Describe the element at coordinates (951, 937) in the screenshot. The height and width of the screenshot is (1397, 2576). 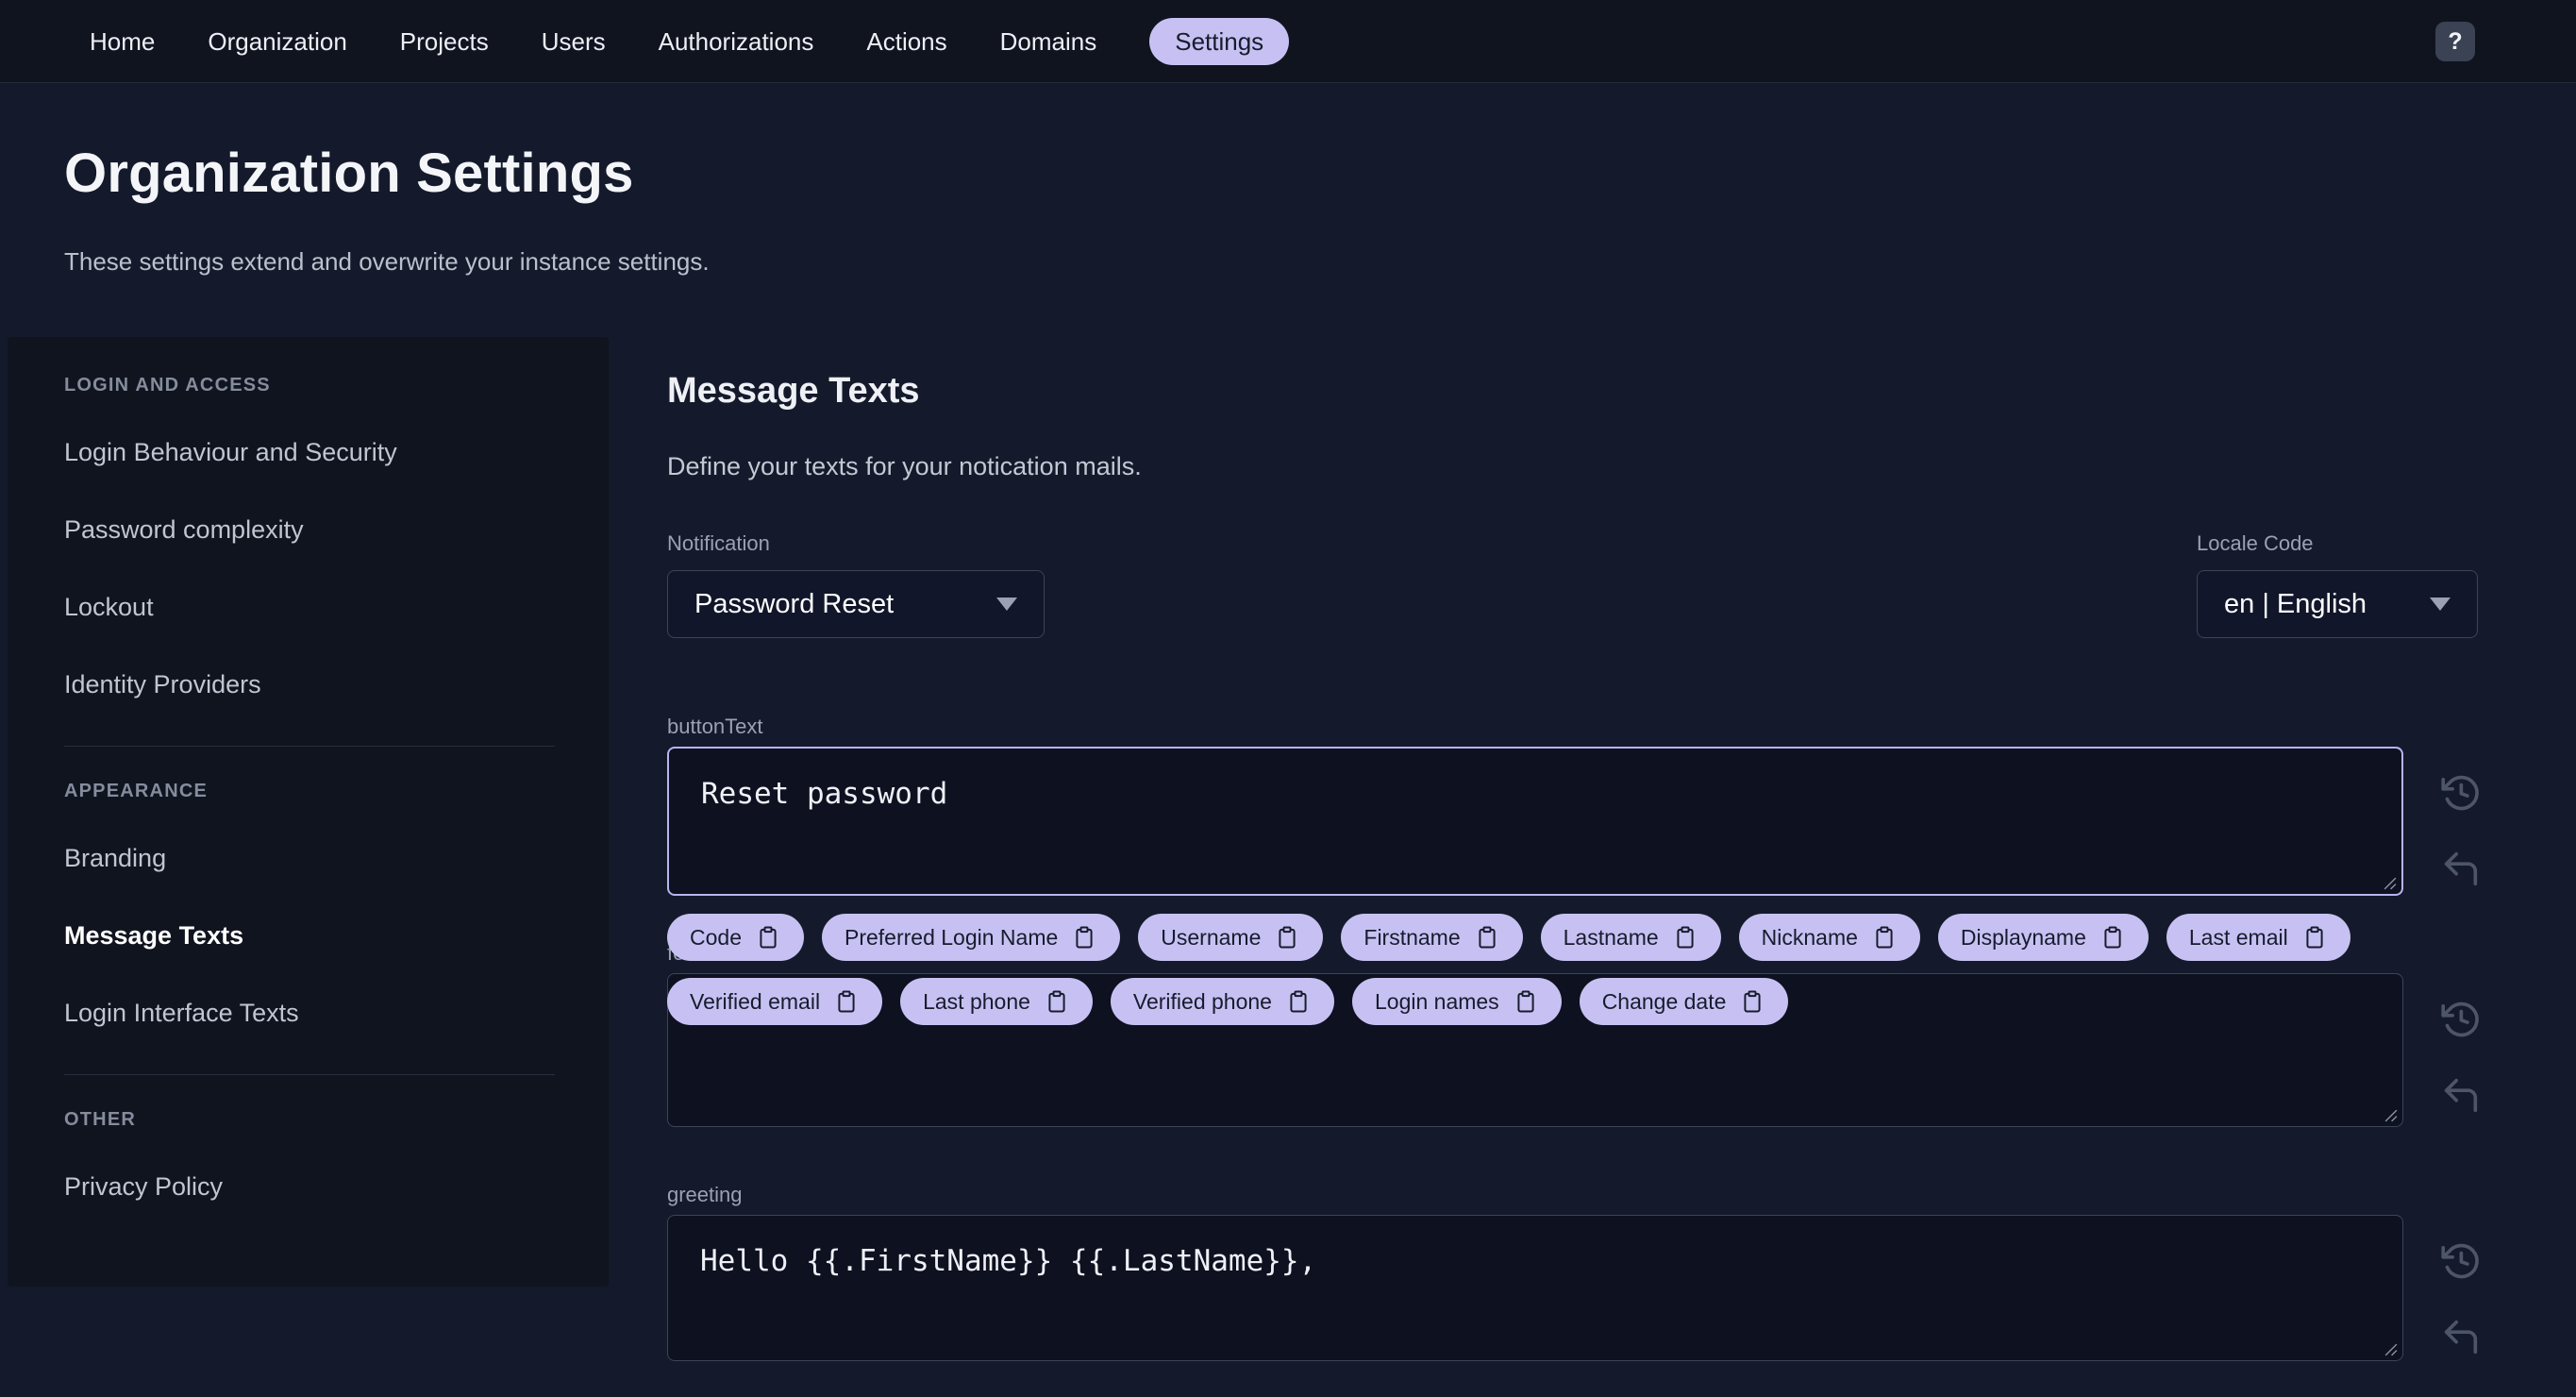
I see `chip-label: Preferred Login Name` at that location.